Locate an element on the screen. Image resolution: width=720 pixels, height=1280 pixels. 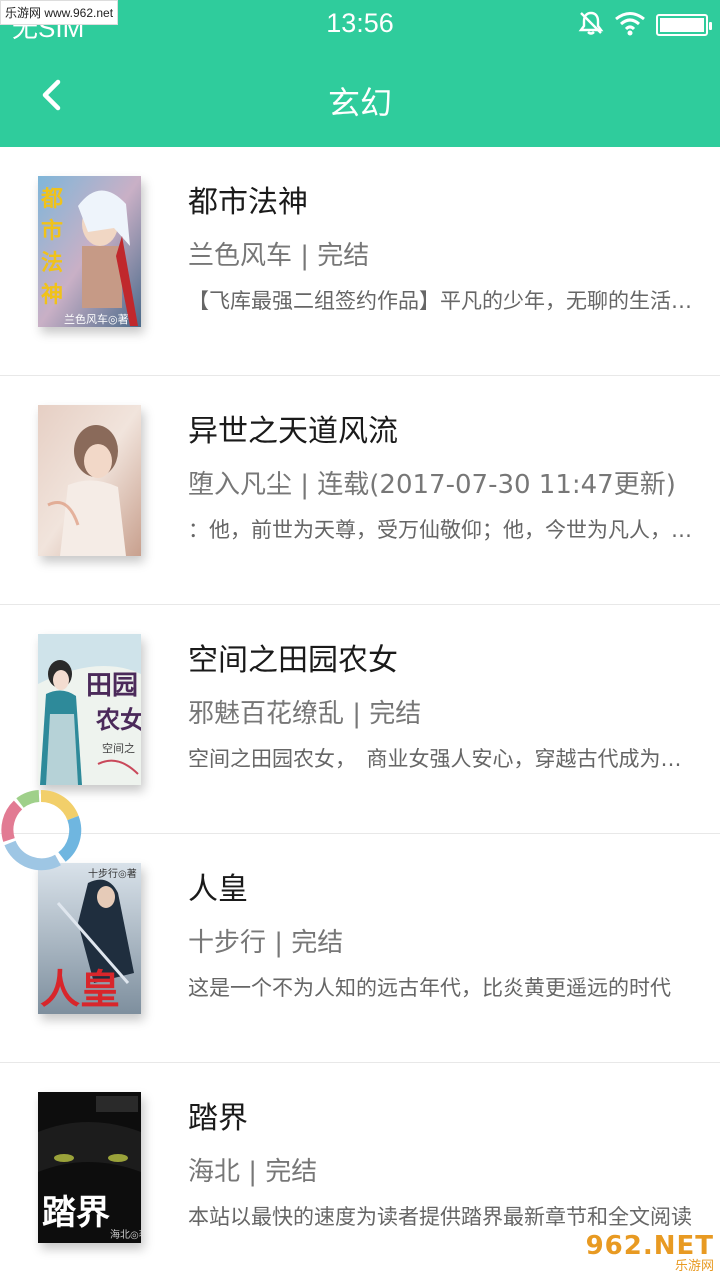
book-cover: 田园 农女 空间之 is located at coordinates (89, 709).